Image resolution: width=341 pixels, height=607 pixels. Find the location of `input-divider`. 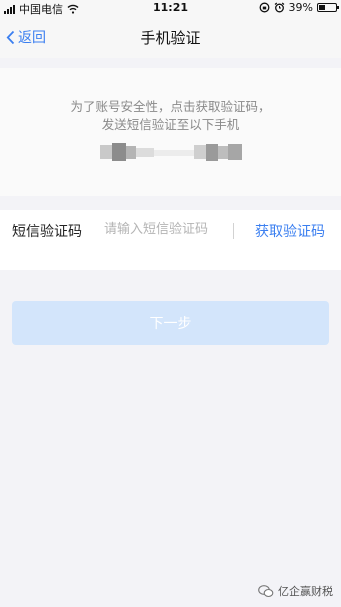

input-divider is located at coordinates (233, 231).